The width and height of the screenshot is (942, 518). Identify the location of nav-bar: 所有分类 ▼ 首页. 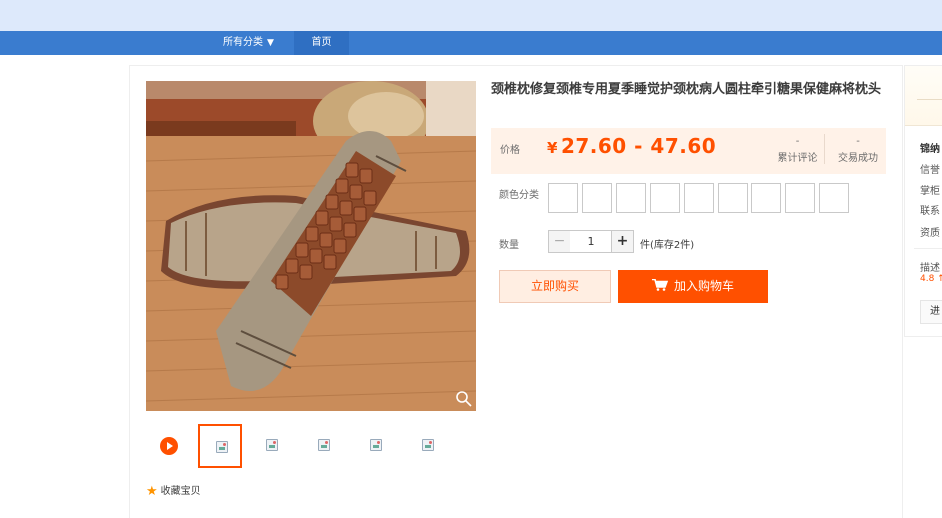
(471, 43).